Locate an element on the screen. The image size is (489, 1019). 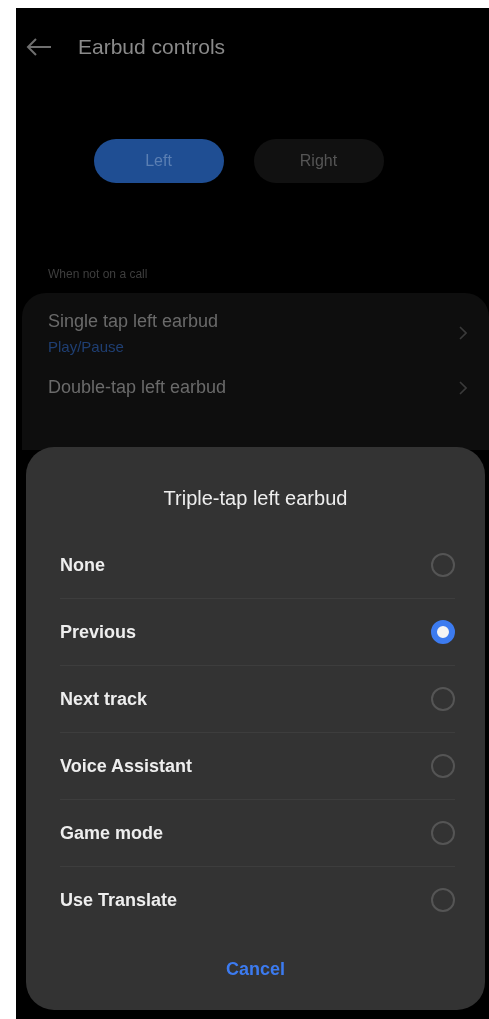
option-label: None is located at coordinates (82, 565).